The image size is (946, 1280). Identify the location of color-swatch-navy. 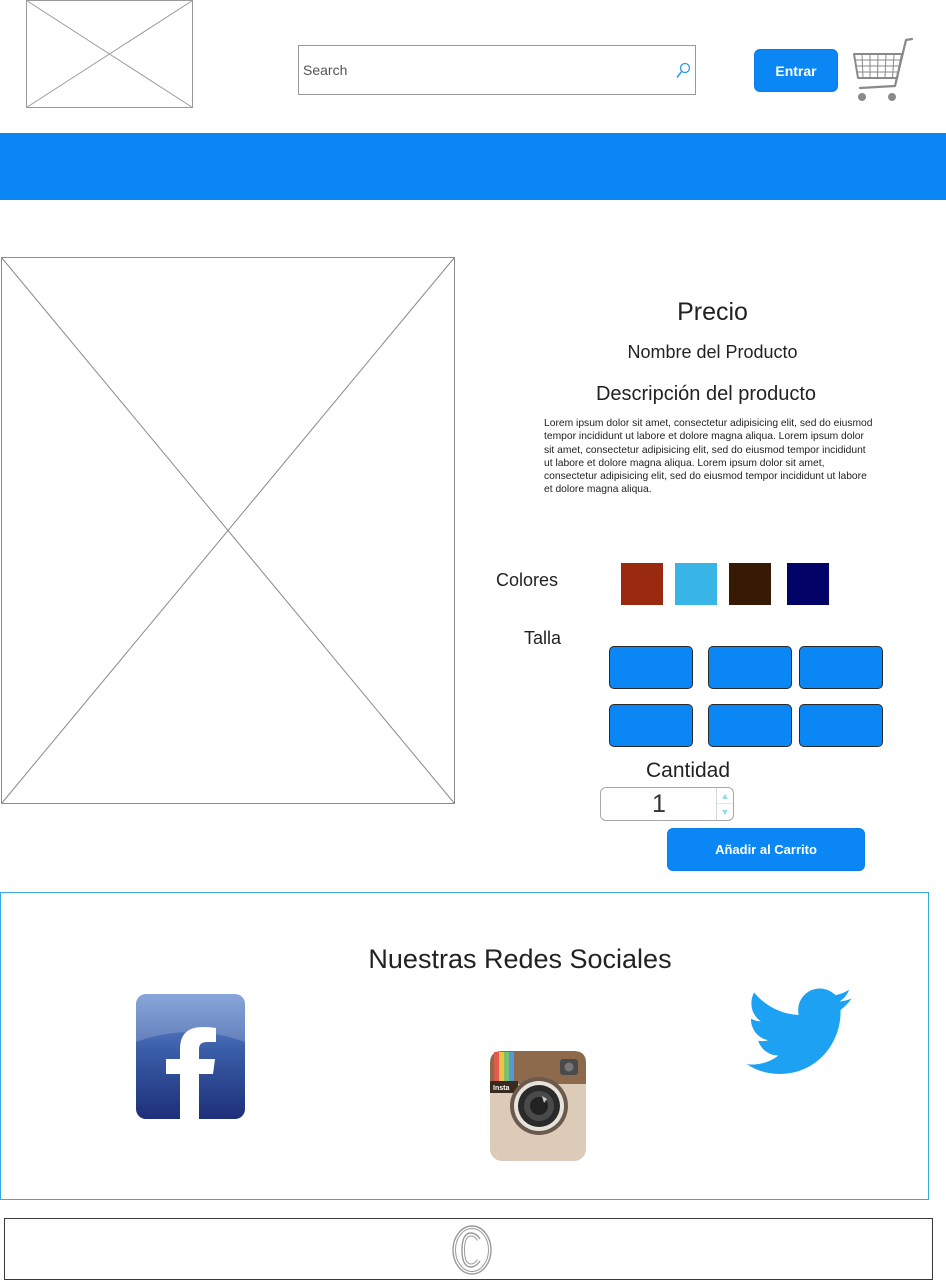
(808, 584).